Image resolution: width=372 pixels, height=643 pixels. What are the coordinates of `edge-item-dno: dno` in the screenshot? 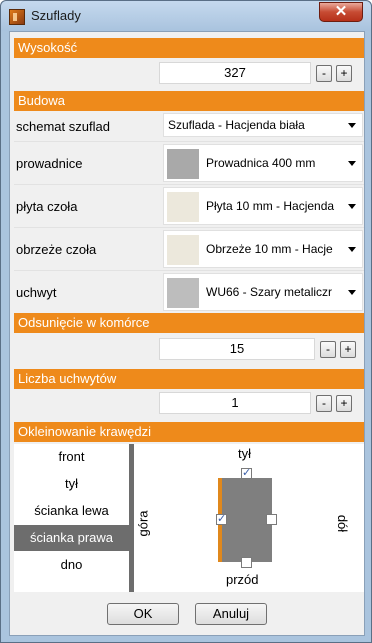 It's located at (71, 565).